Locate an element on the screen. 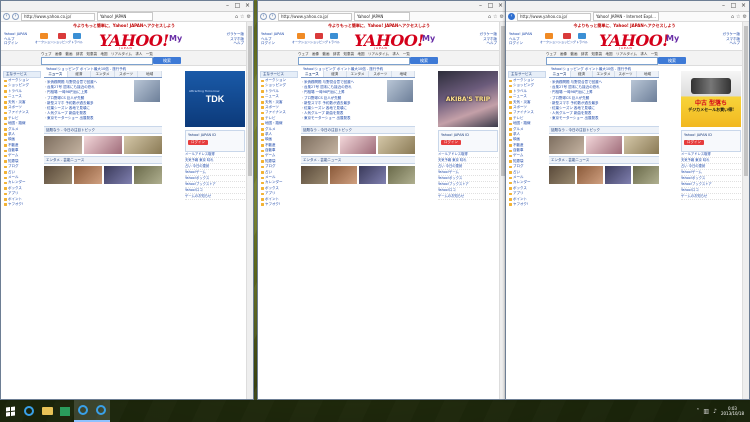  taskbar-explorer is located at coordinates (47, 411).